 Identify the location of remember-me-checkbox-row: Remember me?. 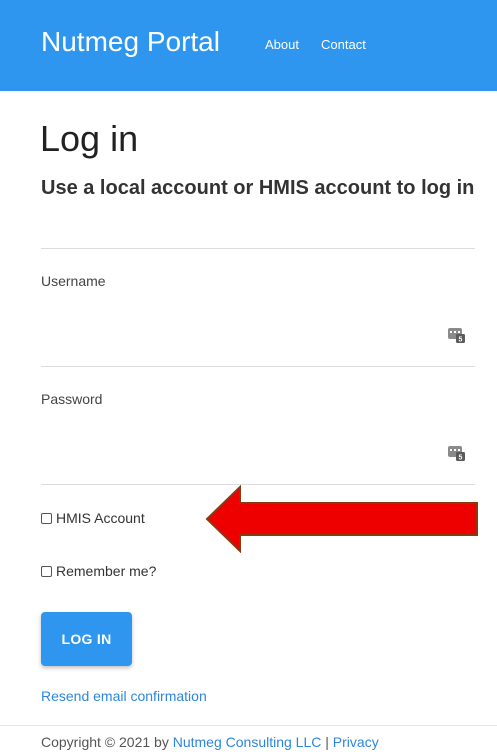
(98, 571).